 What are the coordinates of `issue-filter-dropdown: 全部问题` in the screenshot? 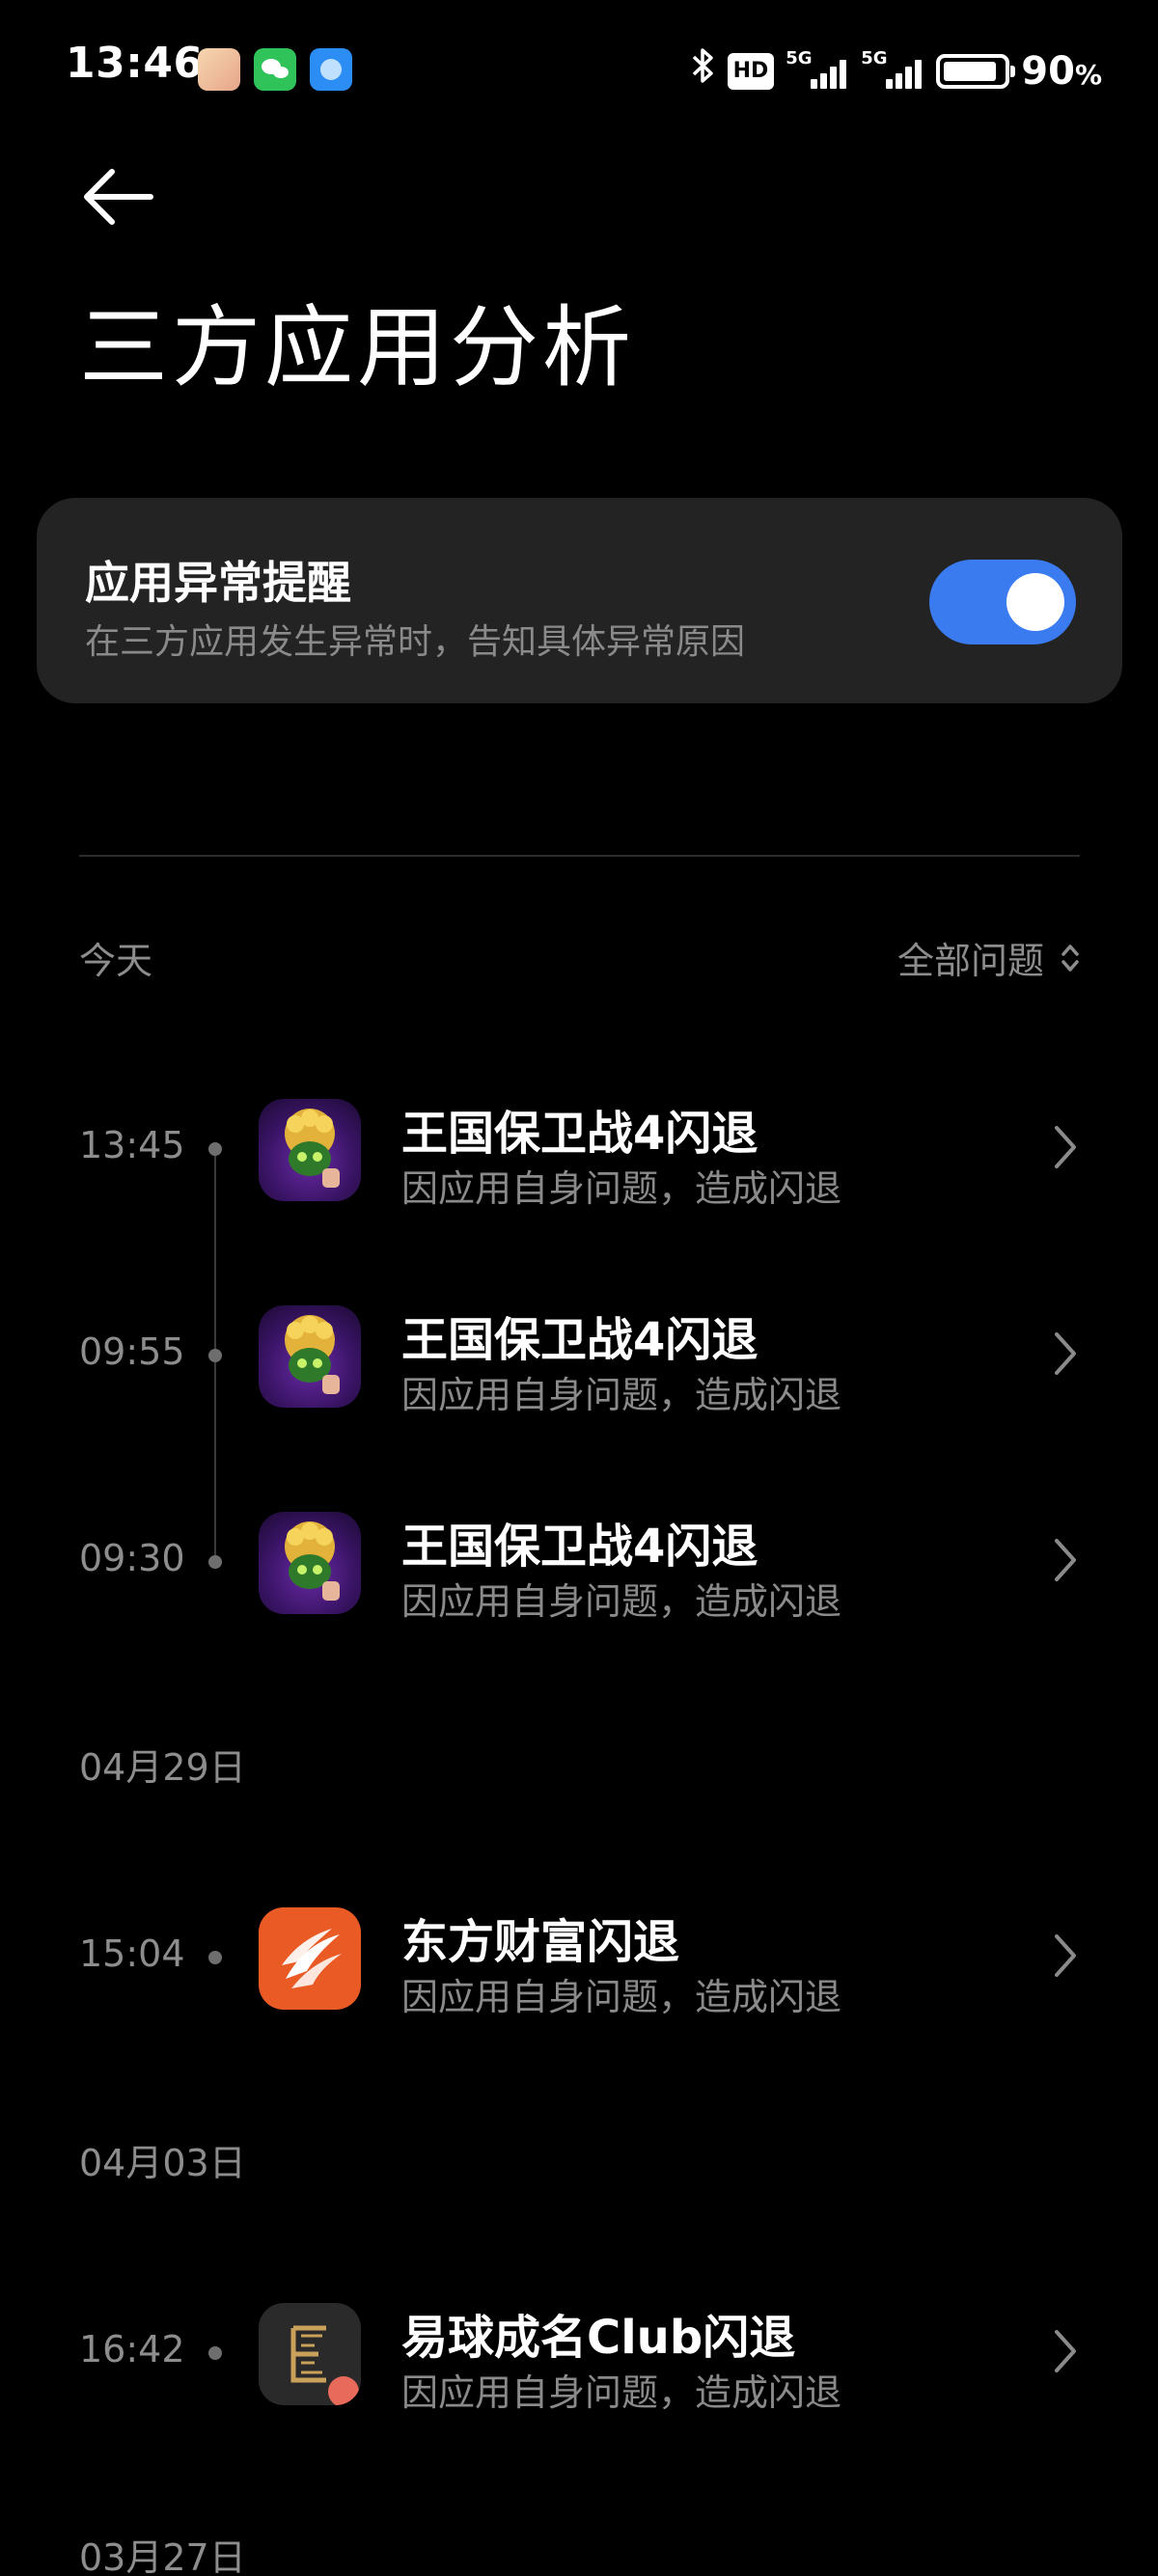 It's located at (989, 958).